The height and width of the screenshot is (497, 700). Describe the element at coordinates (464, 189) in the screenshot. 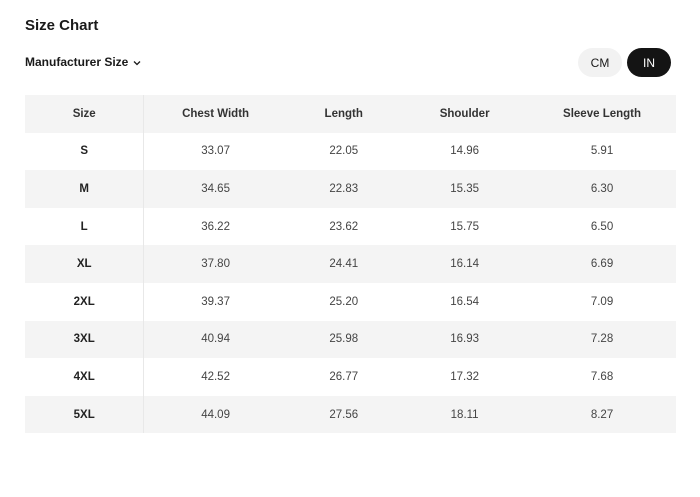

I see `shoulder-cell: 15.35` at that location.